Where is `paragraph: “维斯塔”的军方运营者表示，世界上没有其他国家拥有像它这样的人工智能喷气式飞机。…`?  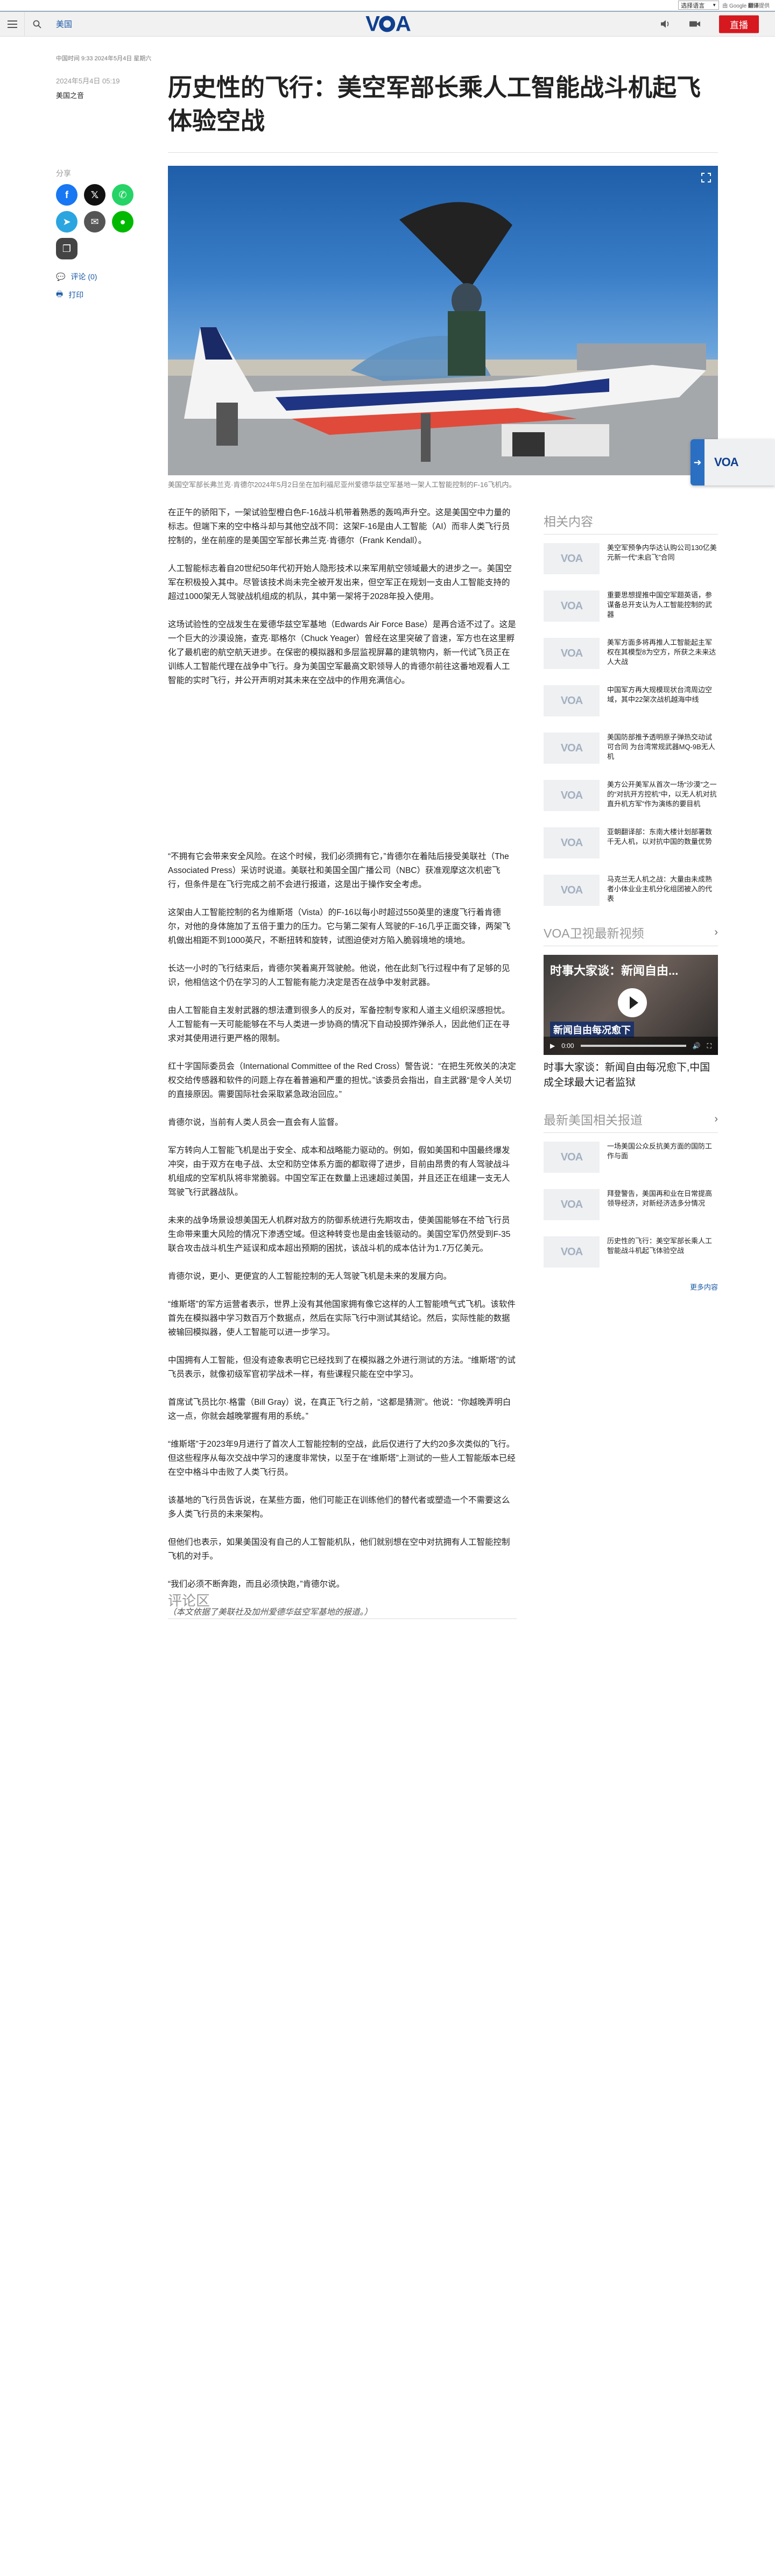
paragraph: “维斯塔”的军方运营者表示，世界上没有其他国家拥有像它这样的人工智能喷气式飞机。… is located at coordinates (342, 1319).